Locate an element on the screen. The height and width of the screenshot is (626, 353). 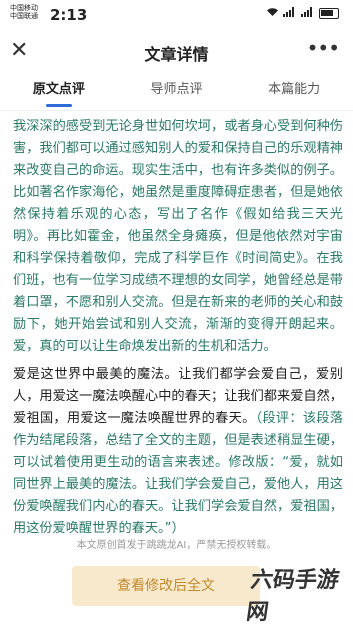
watermark-text: 六码手游网 is located at coordinates (292, 596).